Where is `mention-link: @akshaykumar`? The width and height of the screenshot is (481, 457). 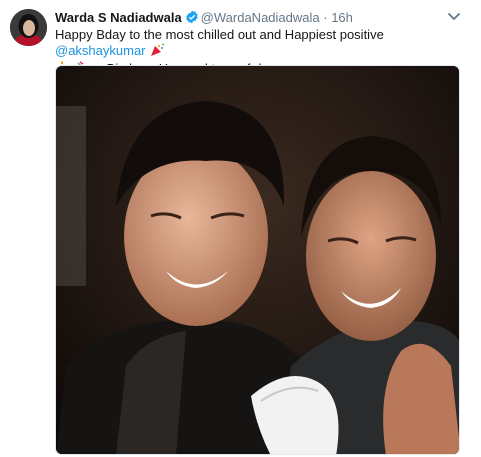 mention-link: @akshaykumar is located at coordinates (100, 50).